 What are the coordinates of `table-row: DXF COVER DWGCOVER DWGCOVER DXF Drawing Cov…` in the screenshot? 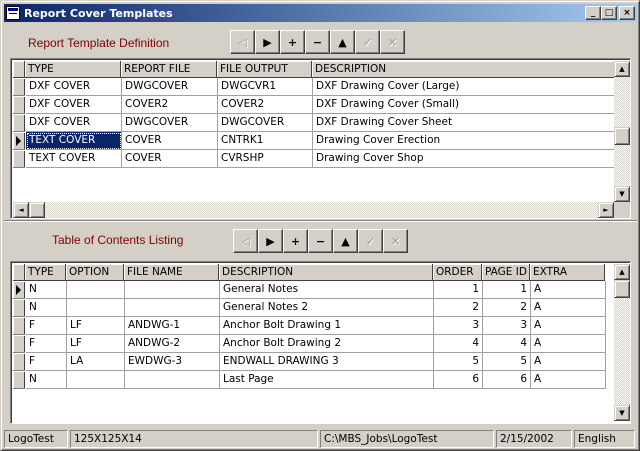 It's located at (322, 123).